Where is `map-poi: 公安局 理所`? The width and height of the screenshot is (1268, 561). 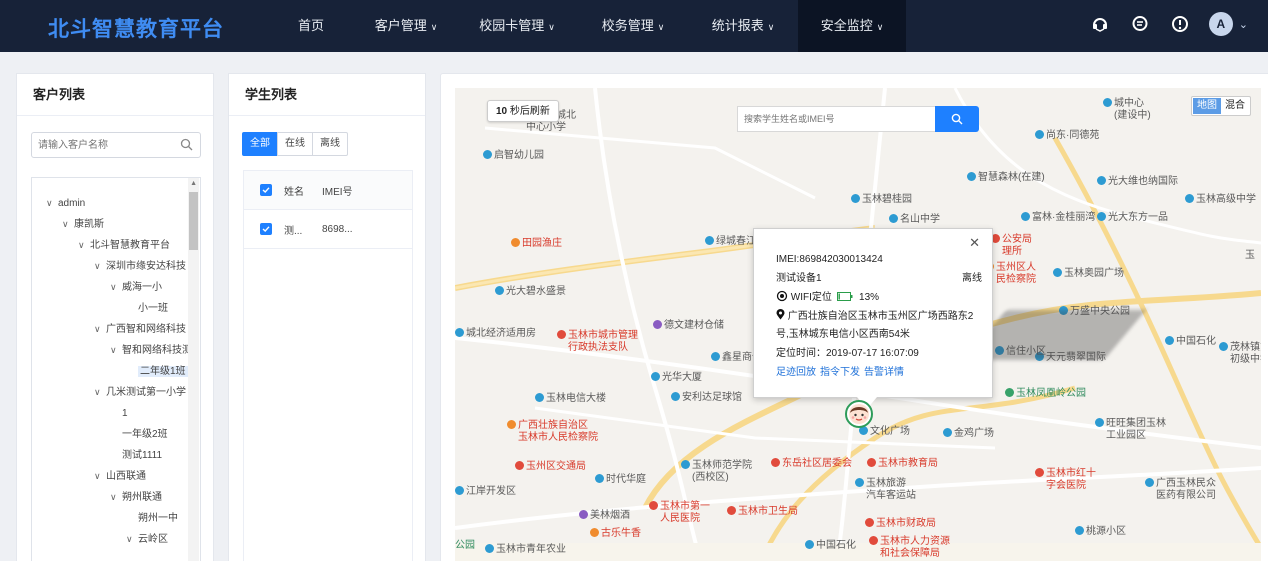
map-poi: 公安局 理所 is located at coordinates (1011, 246).